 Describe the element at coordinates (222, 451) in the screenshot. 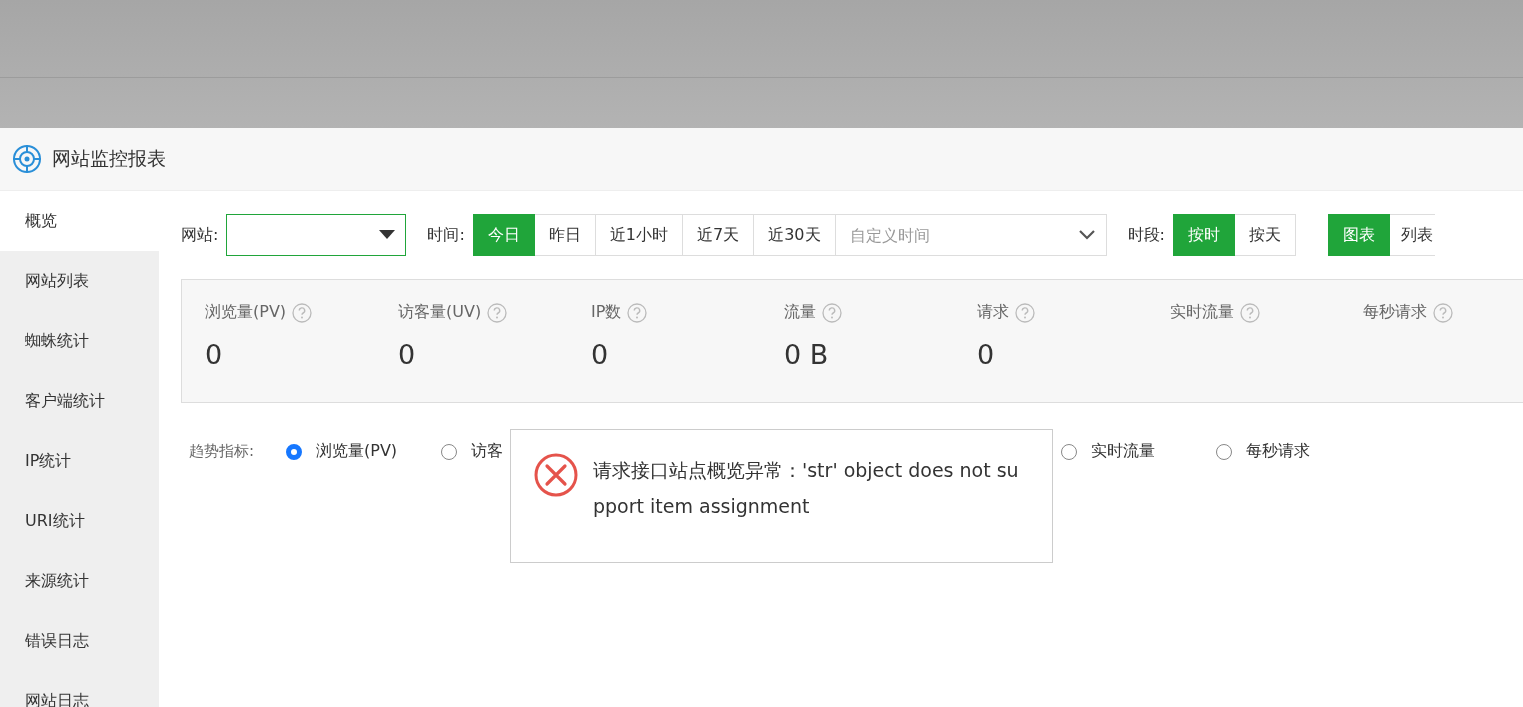

I see `trend-label: 趋势指标:` at that location.